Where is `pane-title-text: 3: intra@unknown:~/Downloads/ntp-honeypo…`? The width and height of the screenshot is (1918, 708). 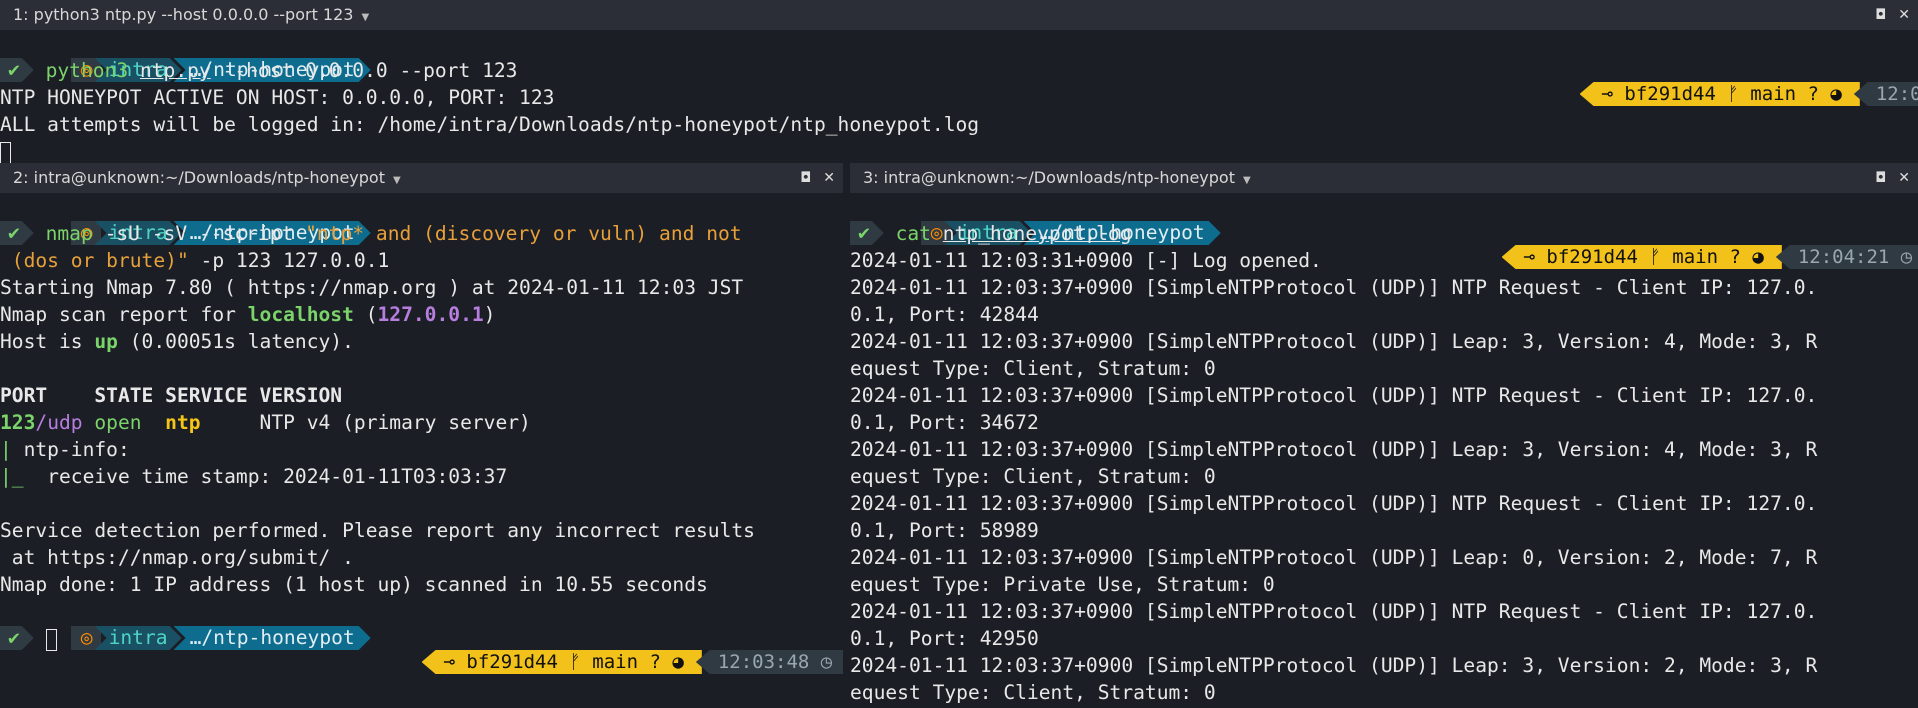
pane-title-text: 3: intra@unknown:~/Downloads/ntp-honeypo… is located at coordinates (1049, 177).